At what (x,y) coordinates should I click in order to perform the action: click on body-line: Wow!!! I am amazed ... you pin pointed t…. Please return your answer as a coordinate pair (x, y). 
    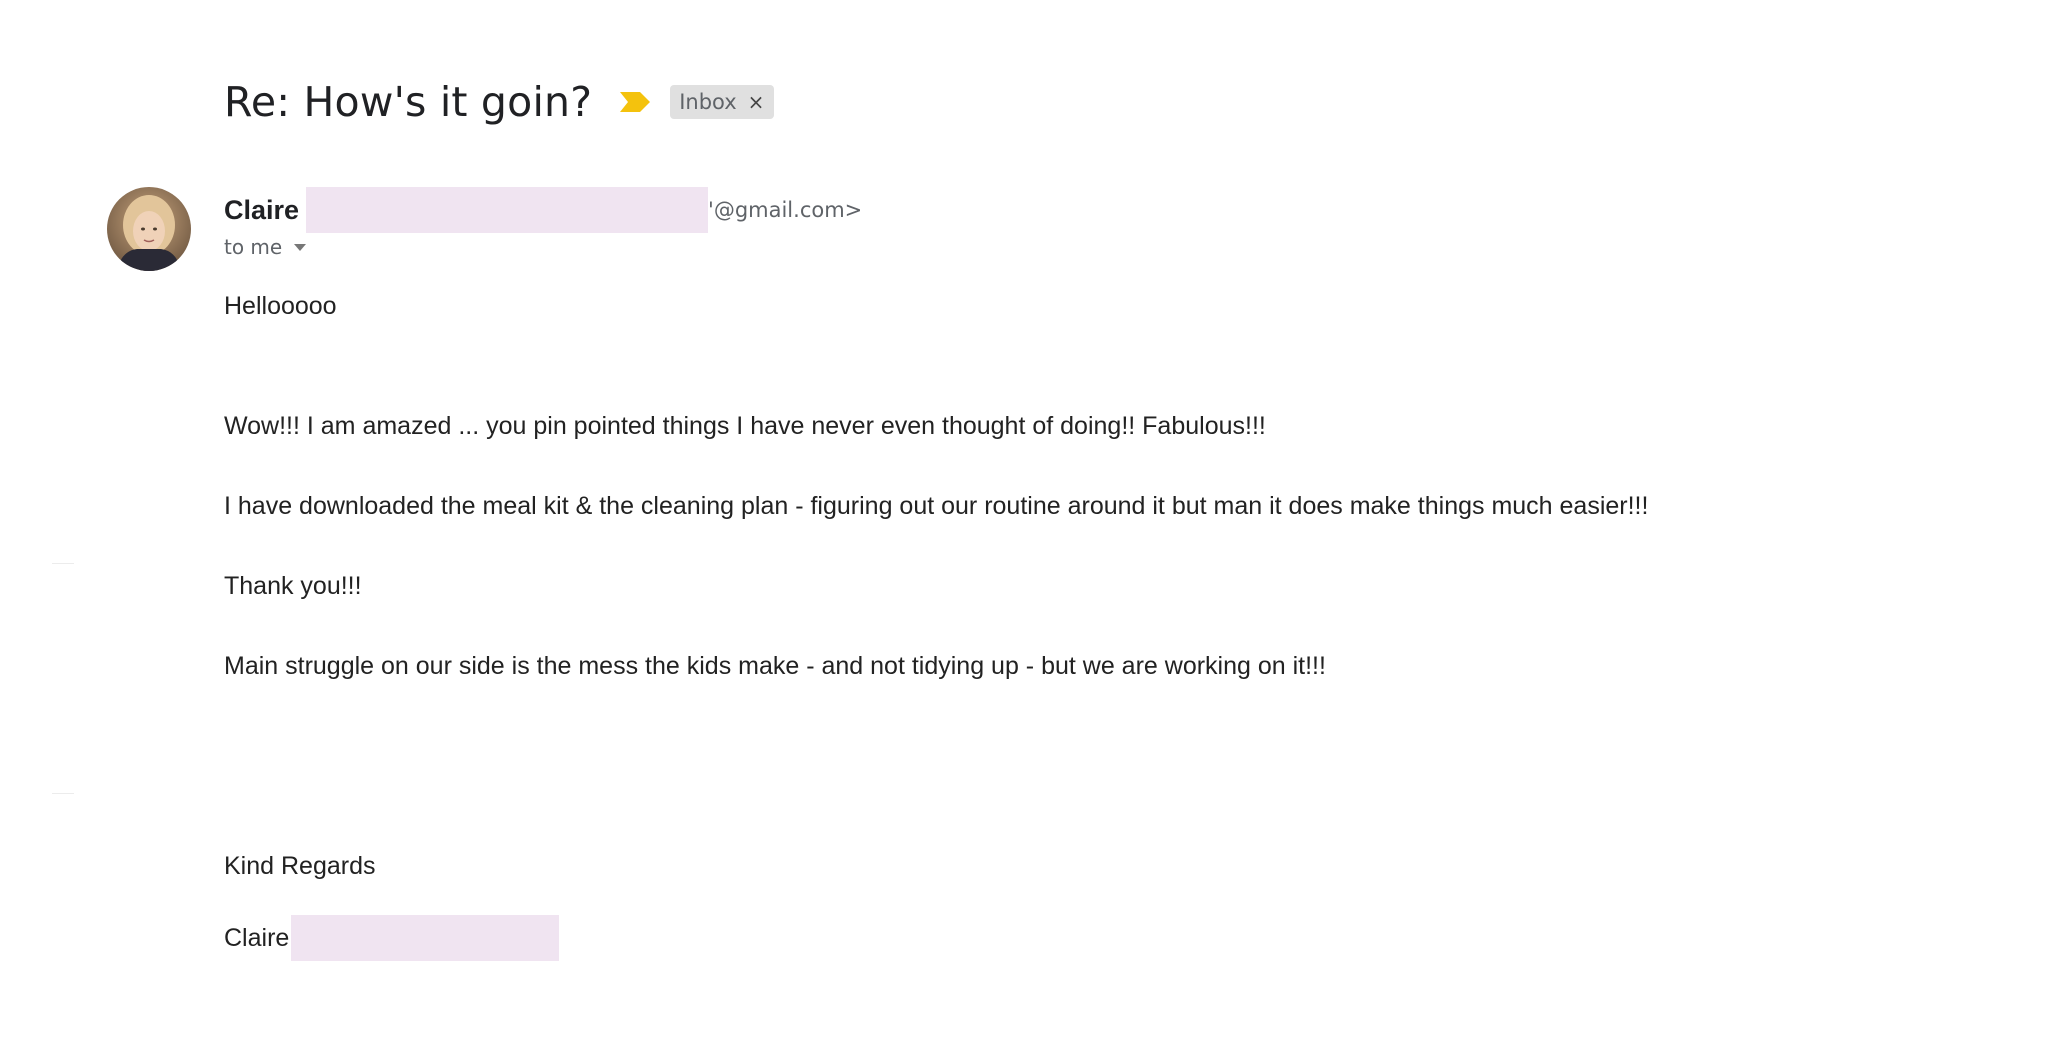
    Looking at the image, I should click on (745, 426).